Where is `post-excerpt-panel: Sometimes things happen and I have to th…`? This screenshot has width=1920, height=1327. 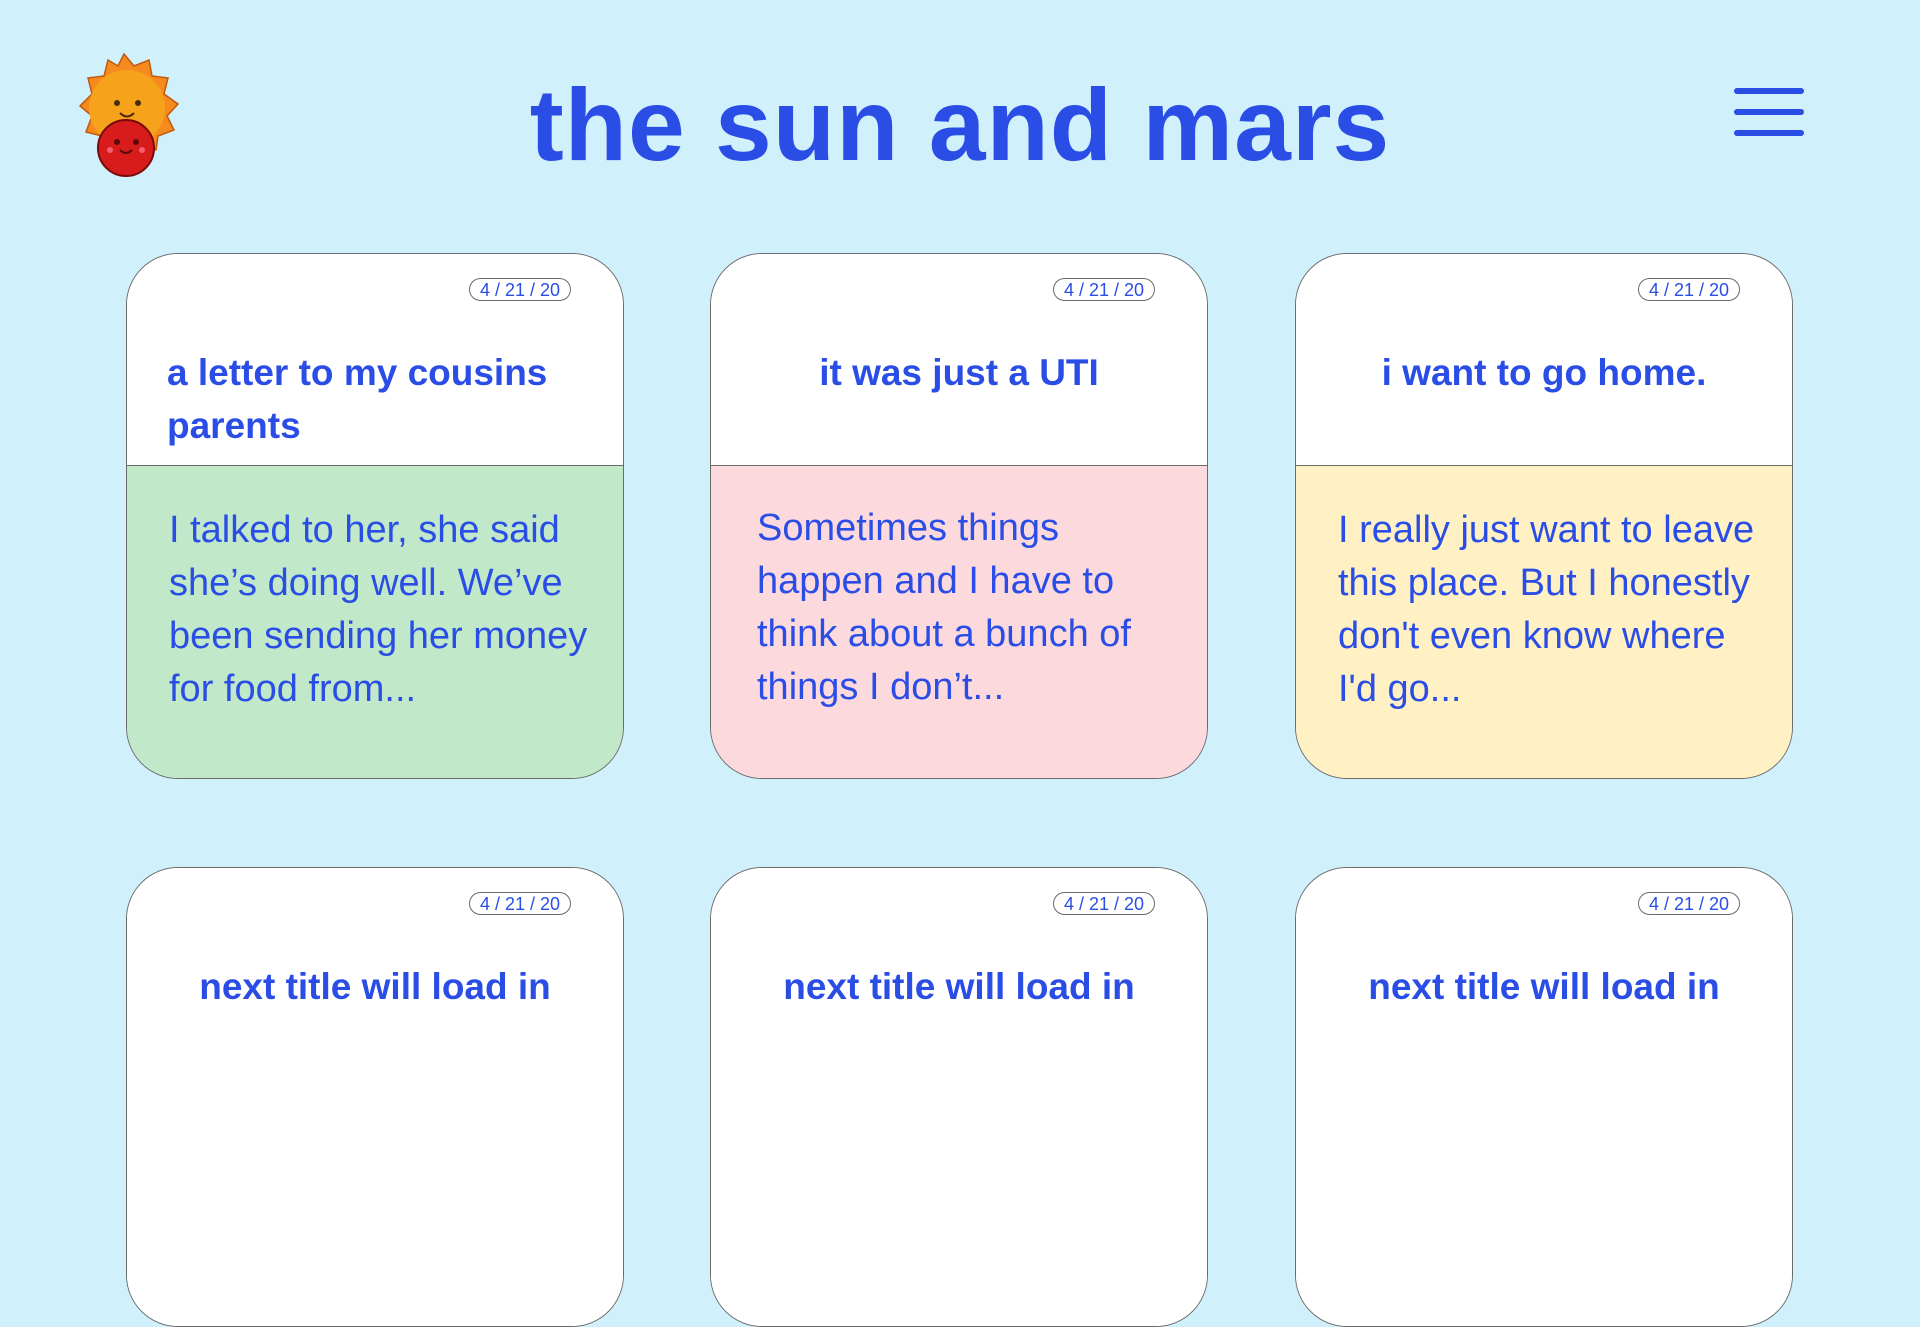 post-excerpt-panel: Sometimes things happen and I have to th… is located at coordinates (959, 622).